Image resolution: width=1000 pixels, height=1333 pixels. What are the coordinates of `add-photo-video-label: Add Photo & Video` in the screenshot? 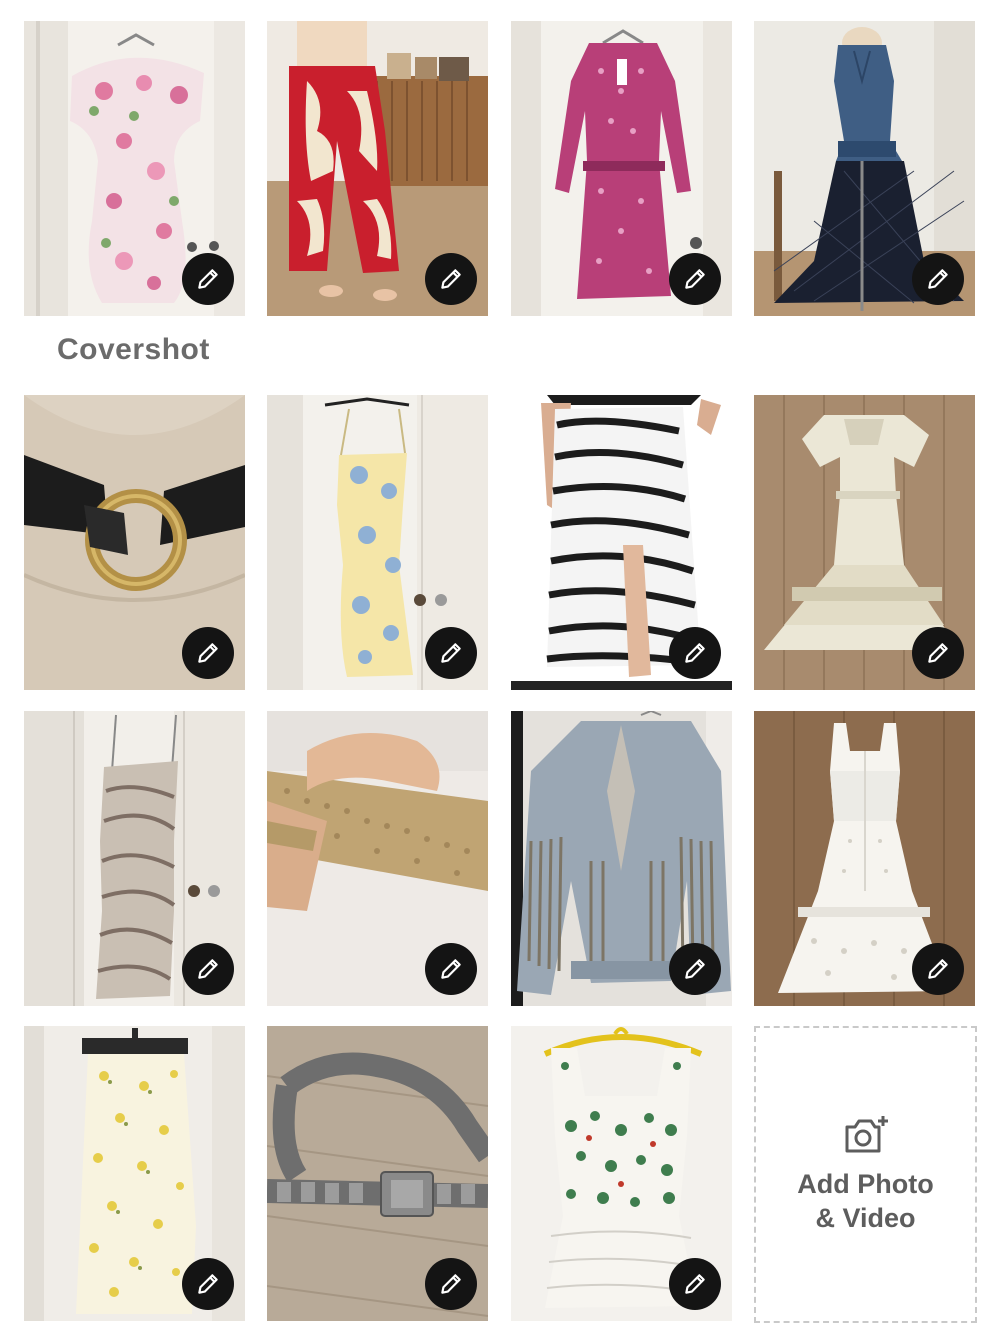 It's located at (866, 1201).